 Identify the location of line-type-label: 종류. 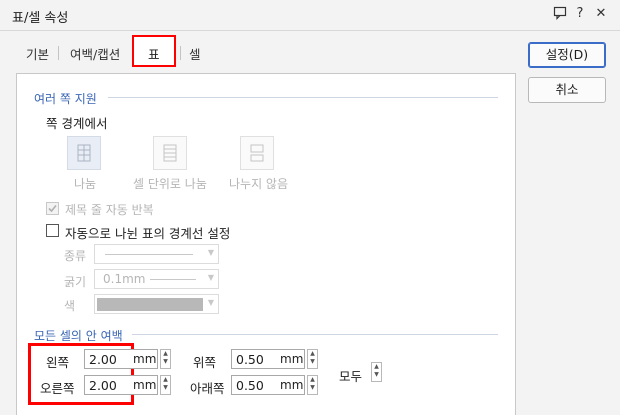
(75, 256).